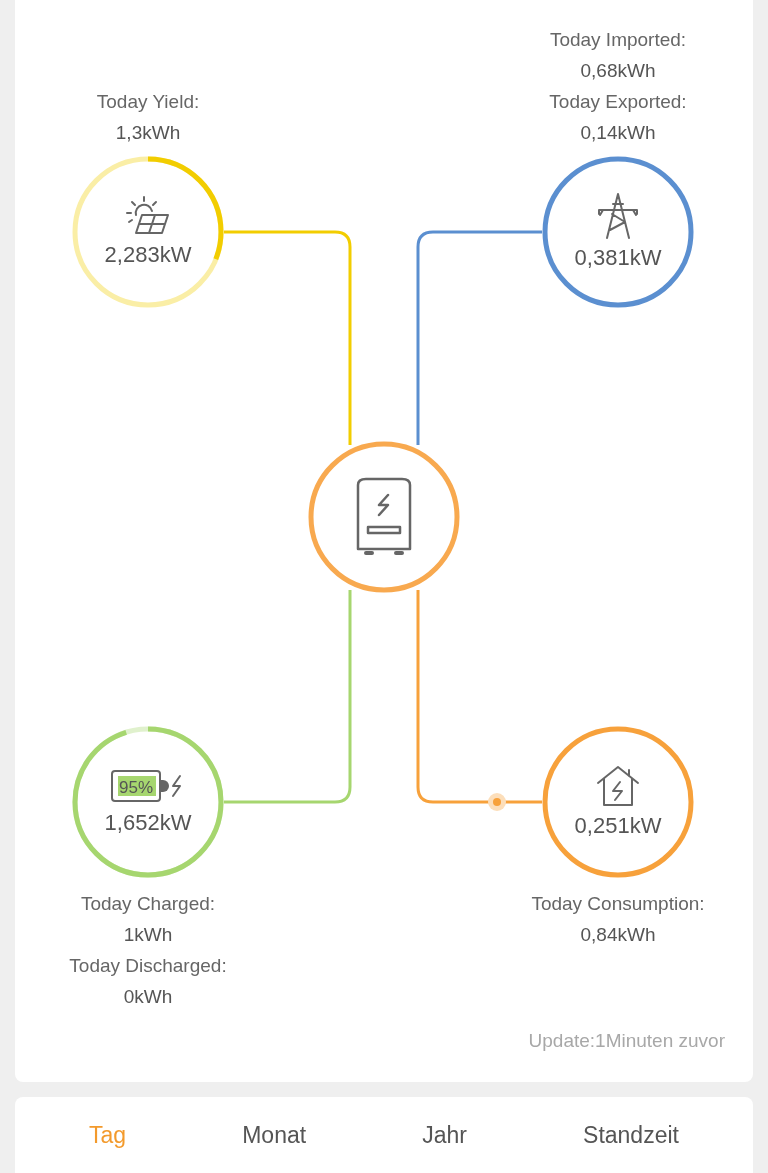 This screenshot has width=768, height=1173. What do you see at coordinates (618, 71) in the screenshot?
I see `stat-value: 0,68kWh` at bounding box center [618, 71].